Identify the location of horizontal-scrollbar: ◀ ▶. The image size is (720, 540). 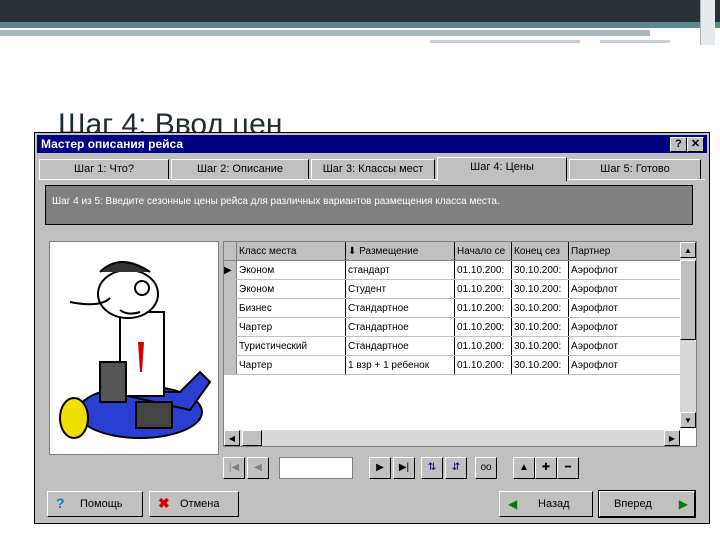
(452, 438).